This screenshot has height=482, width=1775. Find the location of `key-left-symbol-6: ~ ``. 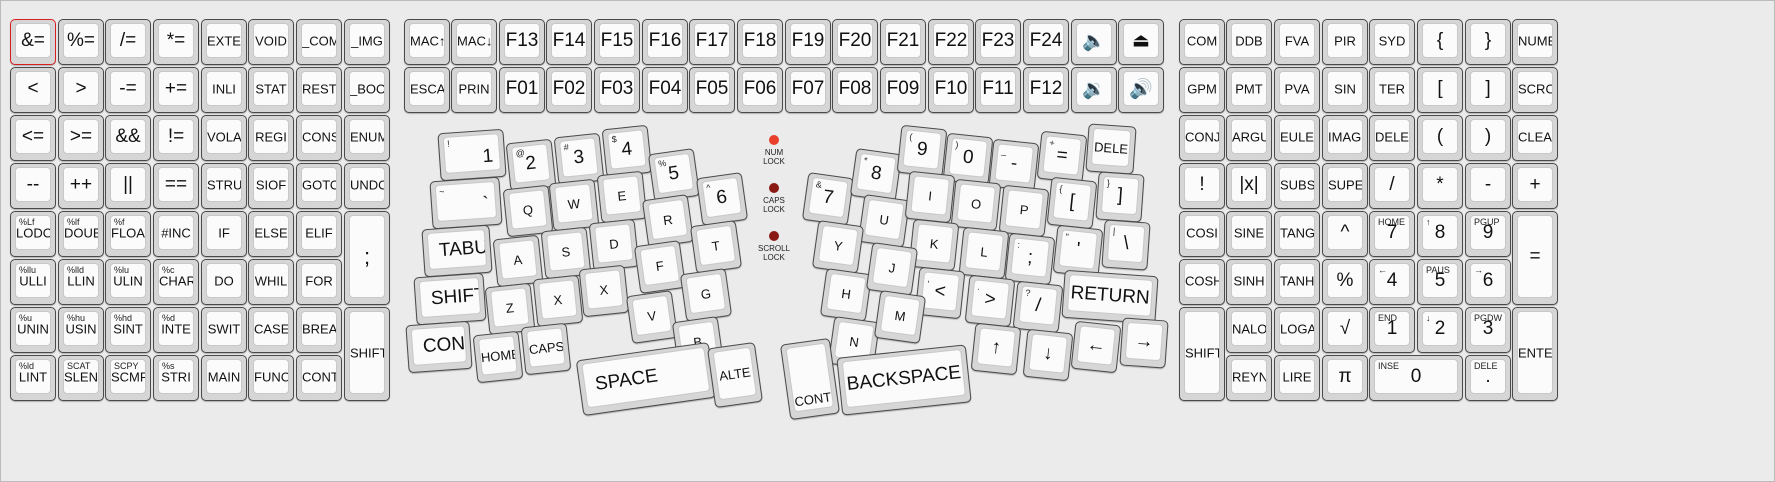

key-left-symbol-6: ~ ` is located at coordinates (466, 203).